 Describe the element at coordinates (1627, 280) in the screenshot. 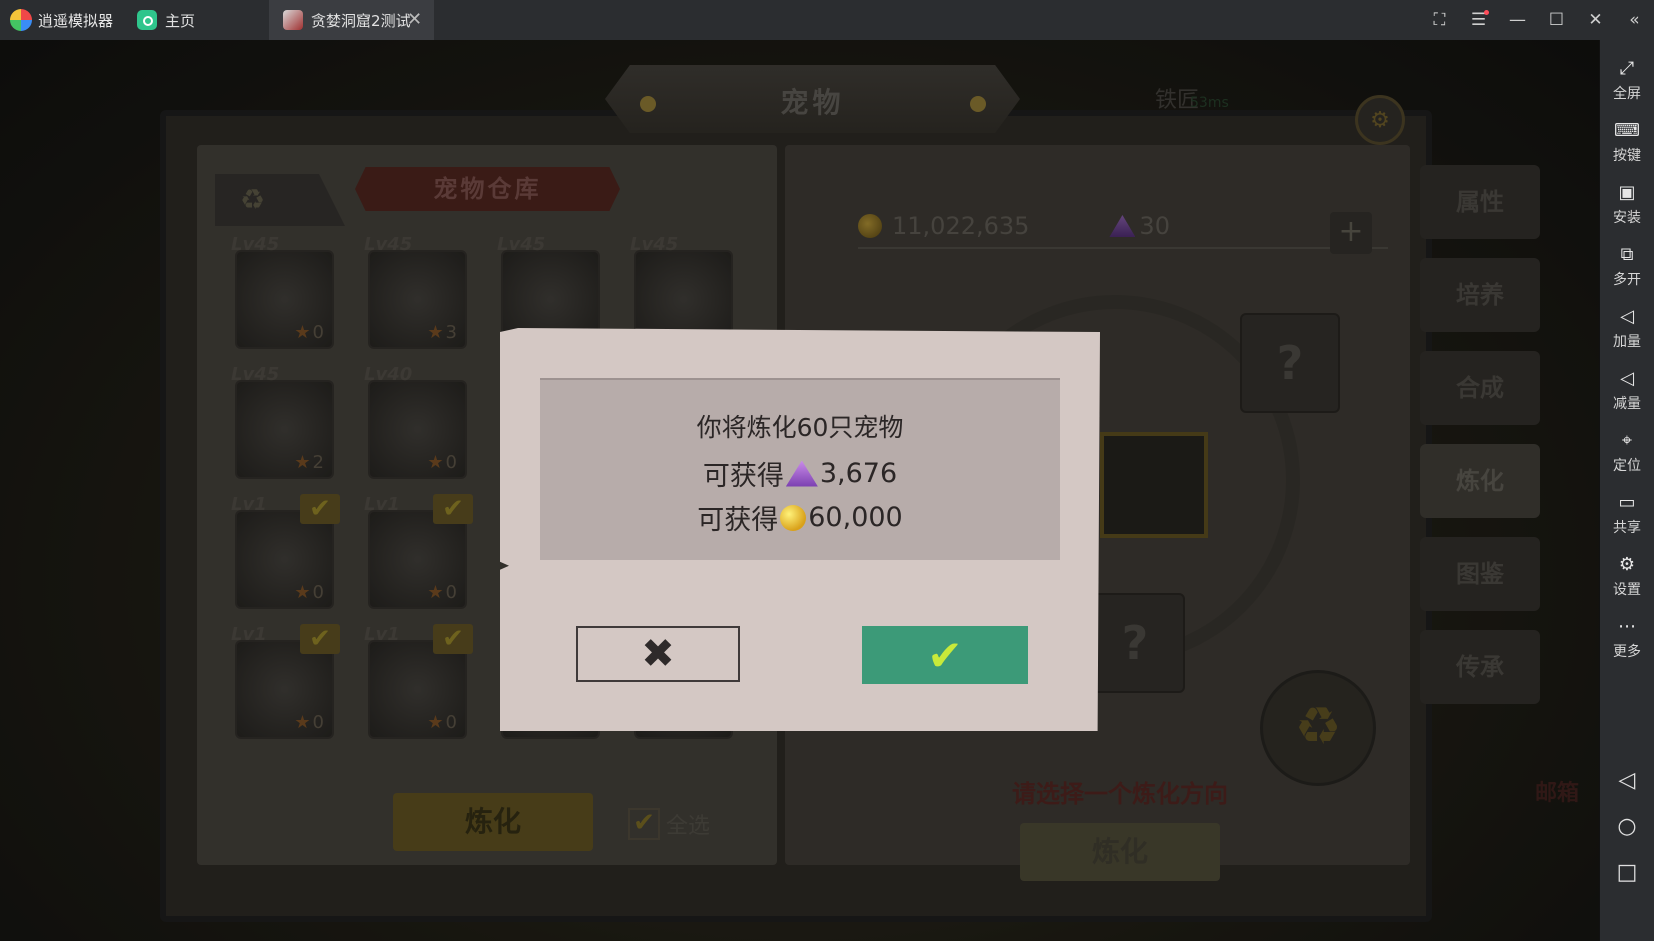

I see `sidebar-item-label: 多开` at that location.